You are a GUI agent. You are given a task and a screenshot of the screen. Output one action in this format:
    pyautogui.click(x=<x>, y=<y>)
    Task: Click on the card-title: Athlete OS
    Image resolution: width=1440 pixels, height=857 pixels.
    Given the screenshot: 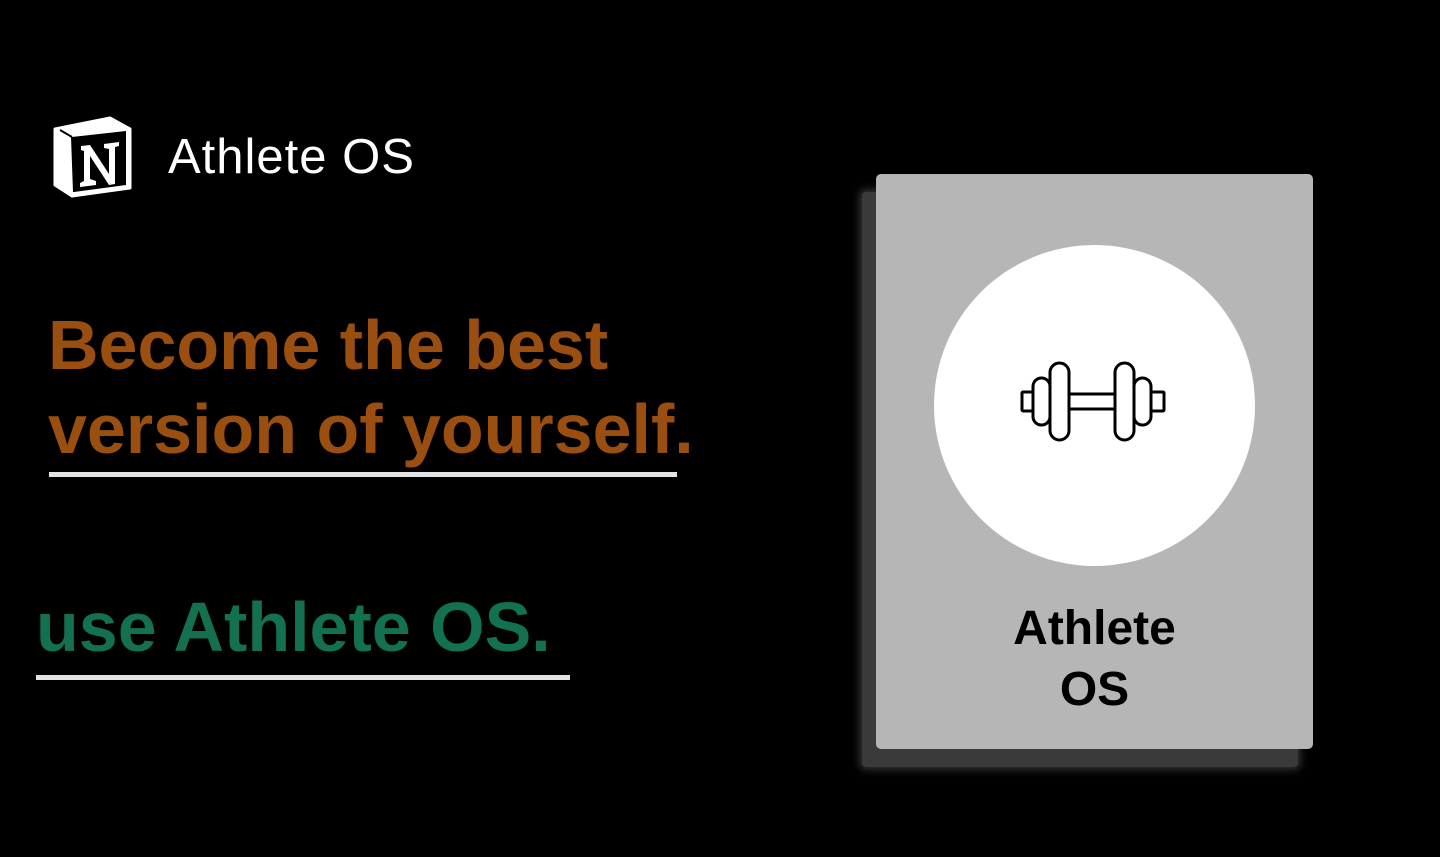 What is the action you would take?
    pyautogui.click(x=1094, y=659)
    